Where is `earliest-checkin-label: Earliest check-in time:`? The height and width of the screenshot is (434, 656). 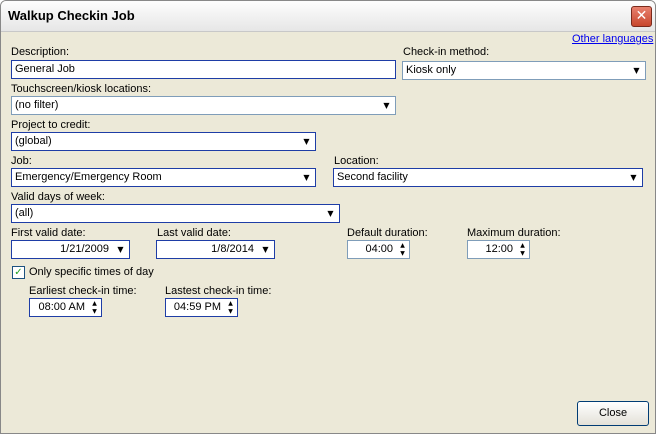 earliest-checkin-label: Earliest check-in time: is located at coordinates (83, 291).